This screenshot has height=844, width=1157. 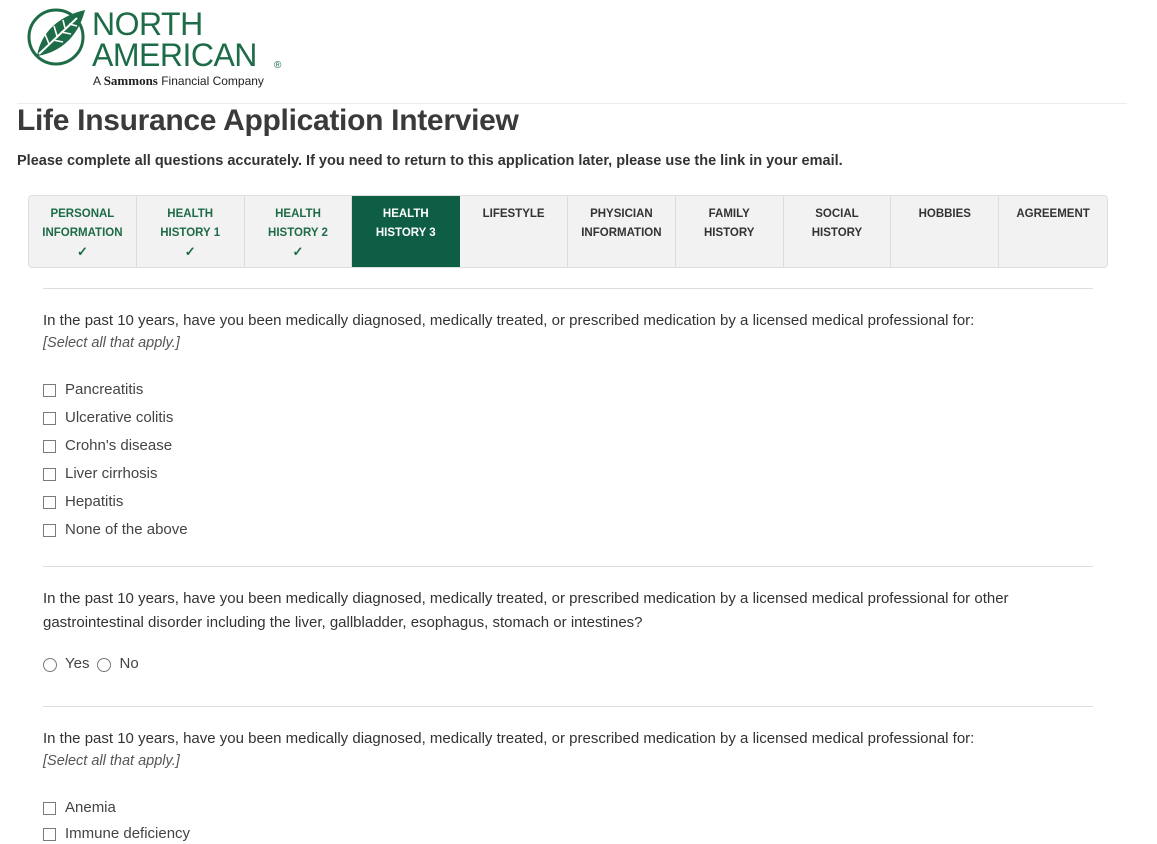 I want to click on tab-health-history-1: HEALTH HISTORY 1 ✓, so click(x=191, y=231).